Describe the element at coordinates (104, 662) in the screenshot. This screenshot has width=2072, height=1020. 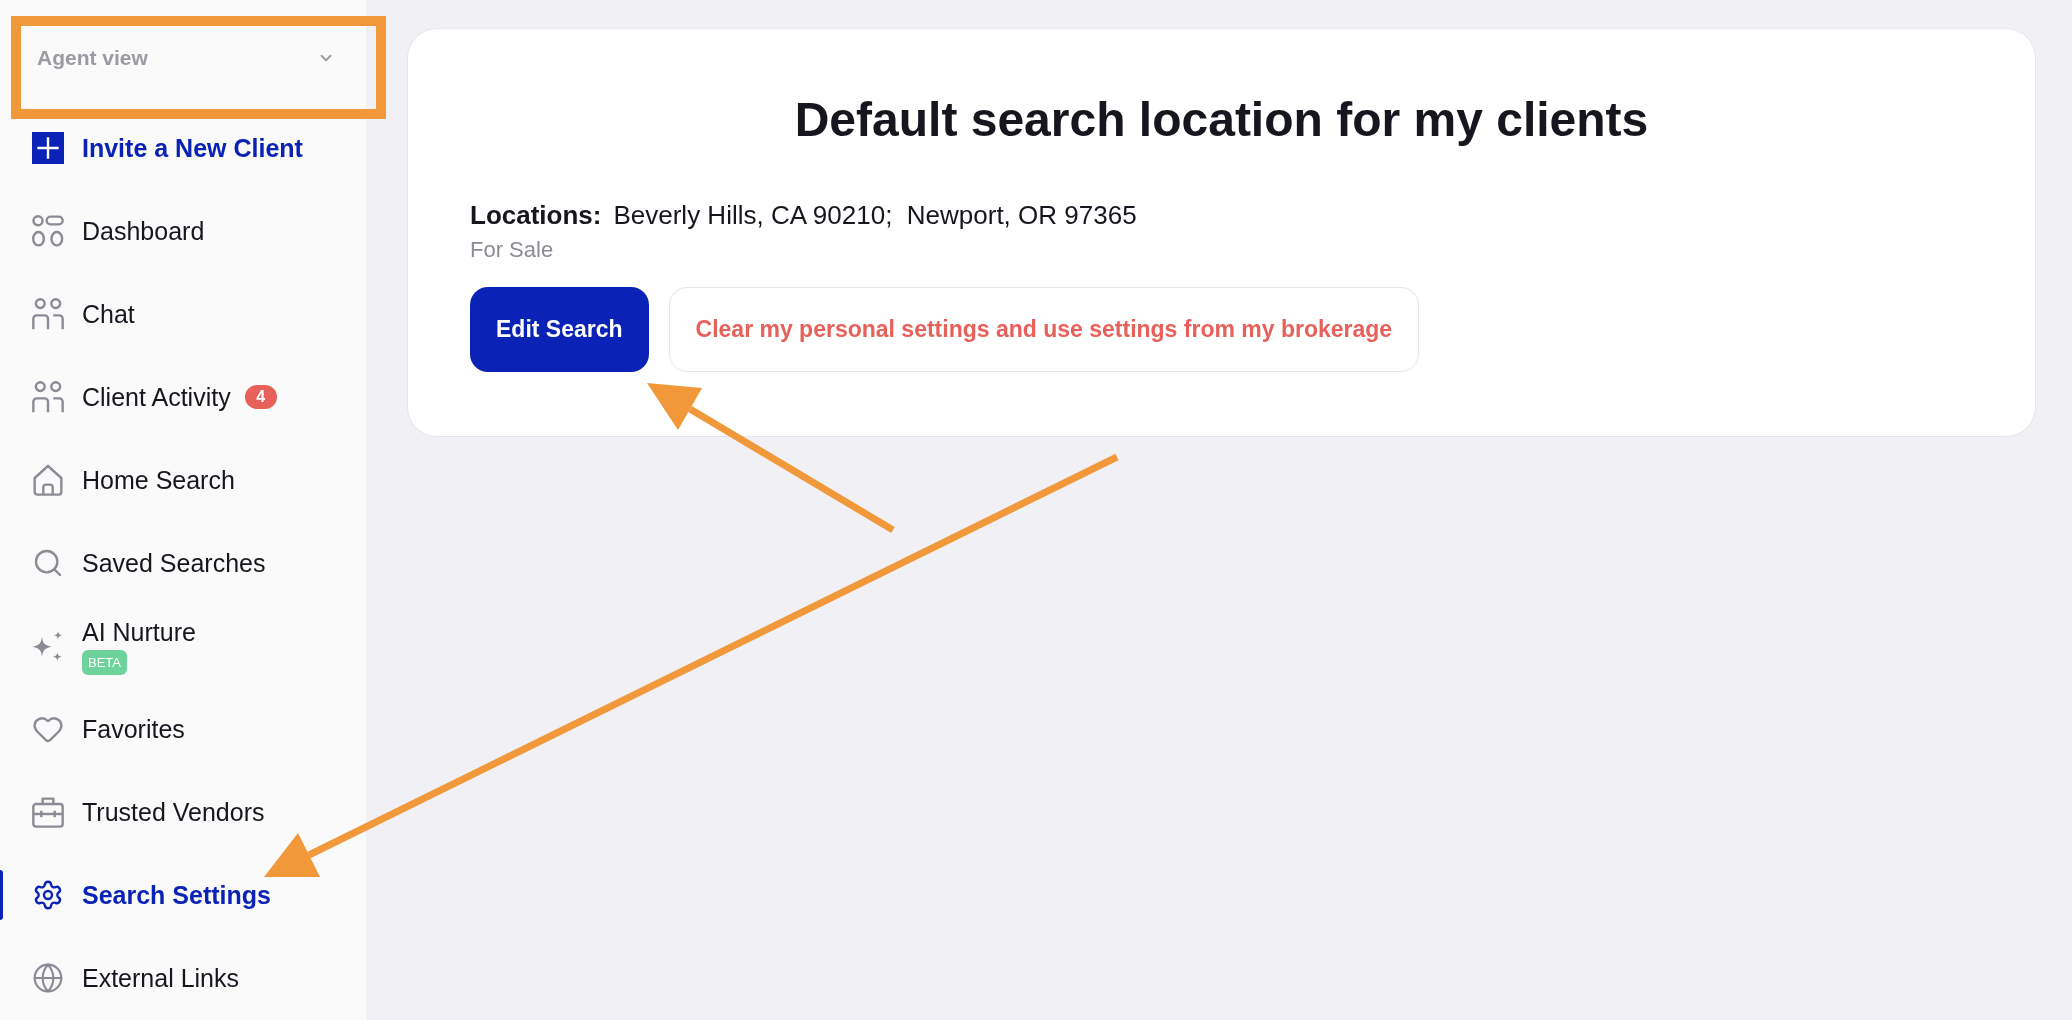
I see `beta-tag: BETA` at that location.